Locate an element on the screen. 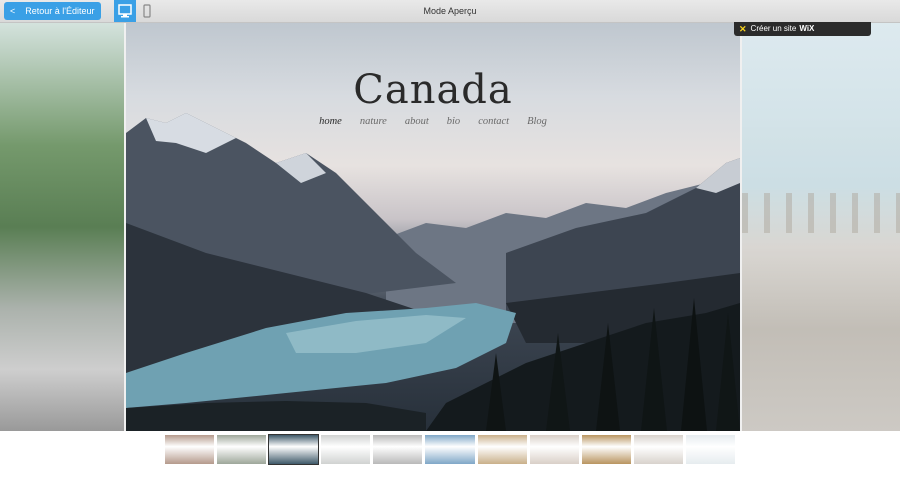  thumbnail-white-door is located at coordinates (710, 449).